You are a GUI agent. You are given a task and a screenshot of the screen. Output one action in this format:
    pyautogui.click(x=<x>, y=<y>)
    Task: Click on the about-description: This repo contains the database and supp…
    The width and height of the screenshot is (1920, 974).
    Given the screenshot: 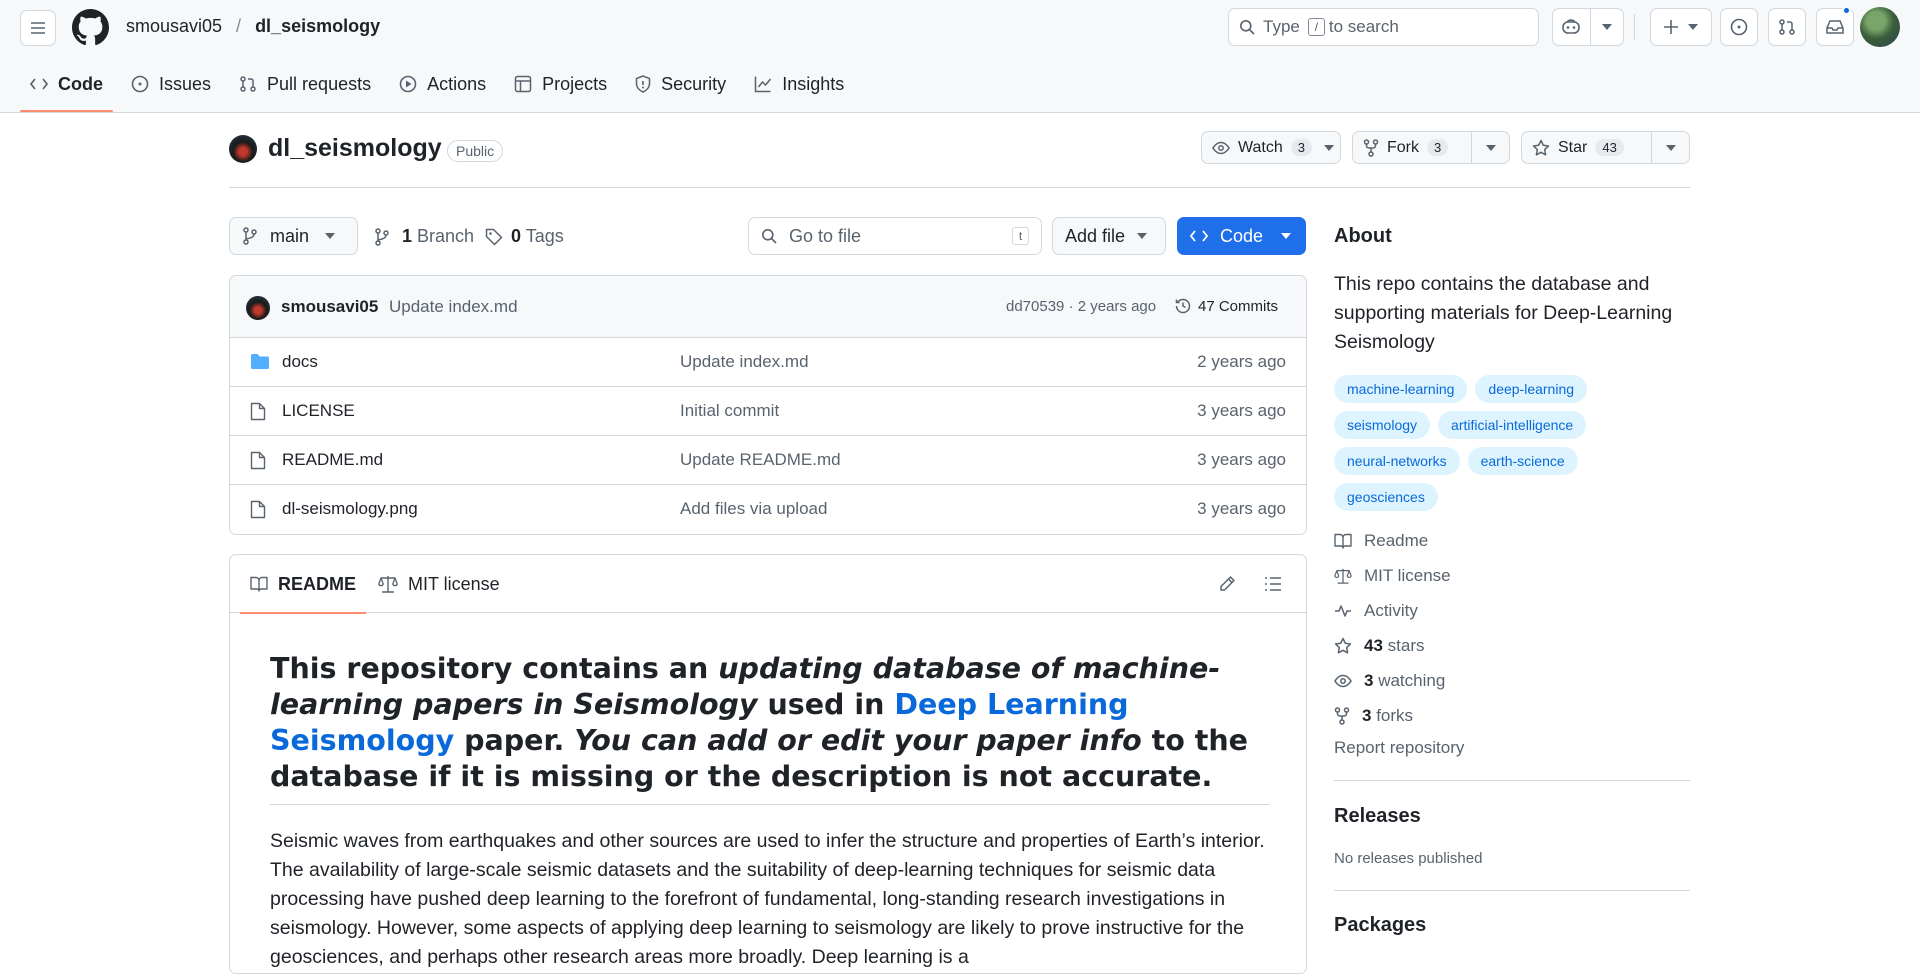 What is the action you would take?
    pyautogui.click(x=1503, y=313)
    